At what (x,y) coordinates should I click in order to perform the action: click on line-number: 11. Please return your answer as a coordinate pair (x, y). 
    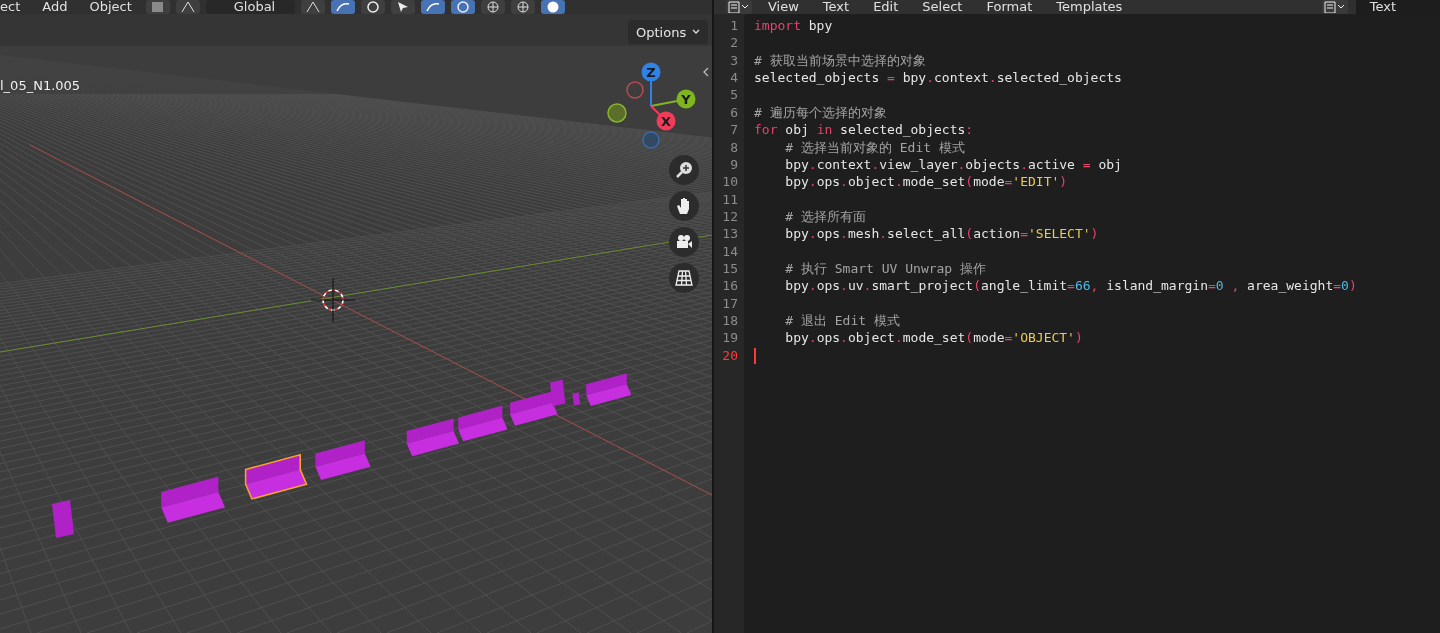
    Looking at the image, I should click on (730, 199).